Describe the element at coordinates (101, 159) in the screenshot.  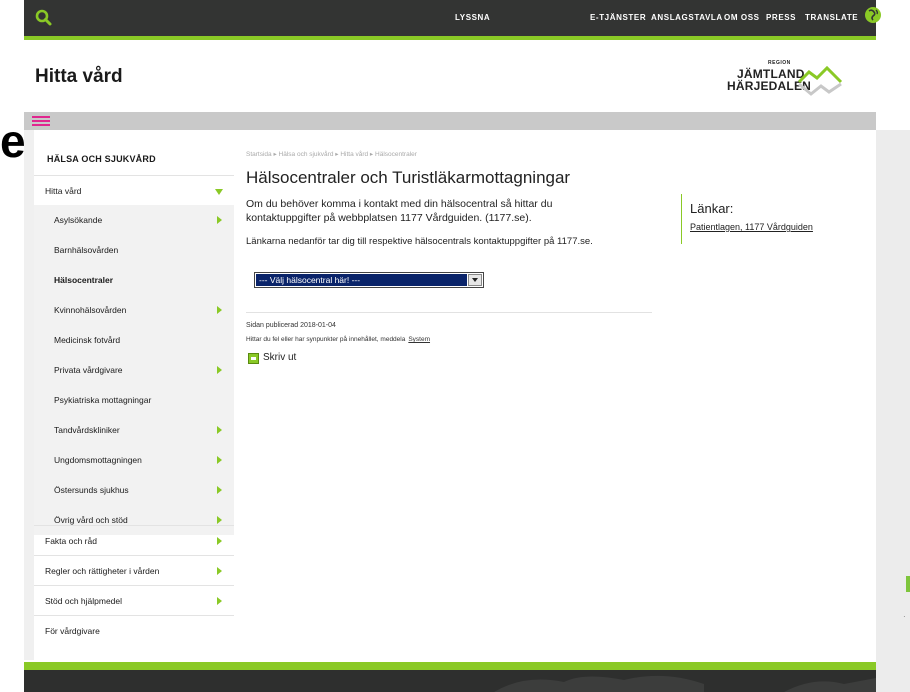
I see `sidebar-heading: HÄLSA OCH SJUKVÅRD` at that location.